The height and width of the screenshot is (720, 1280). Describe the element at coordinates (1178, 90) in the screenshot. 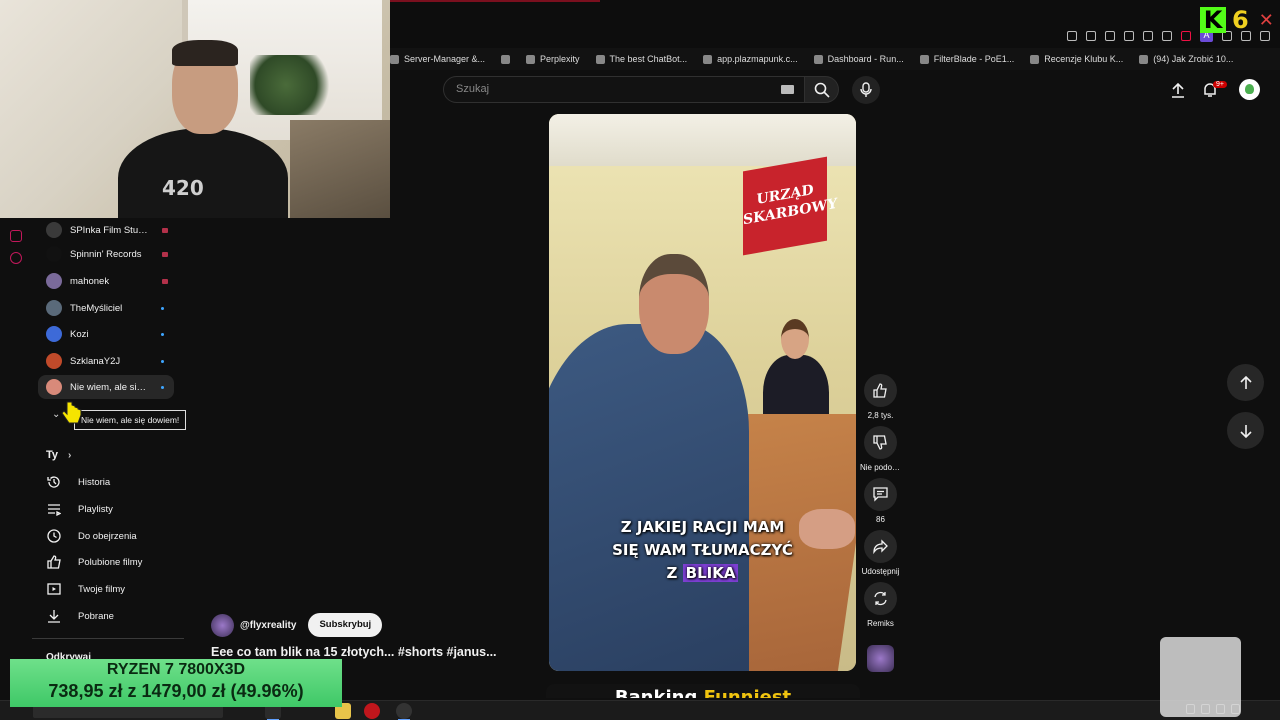

I see `upload-button` at that location.